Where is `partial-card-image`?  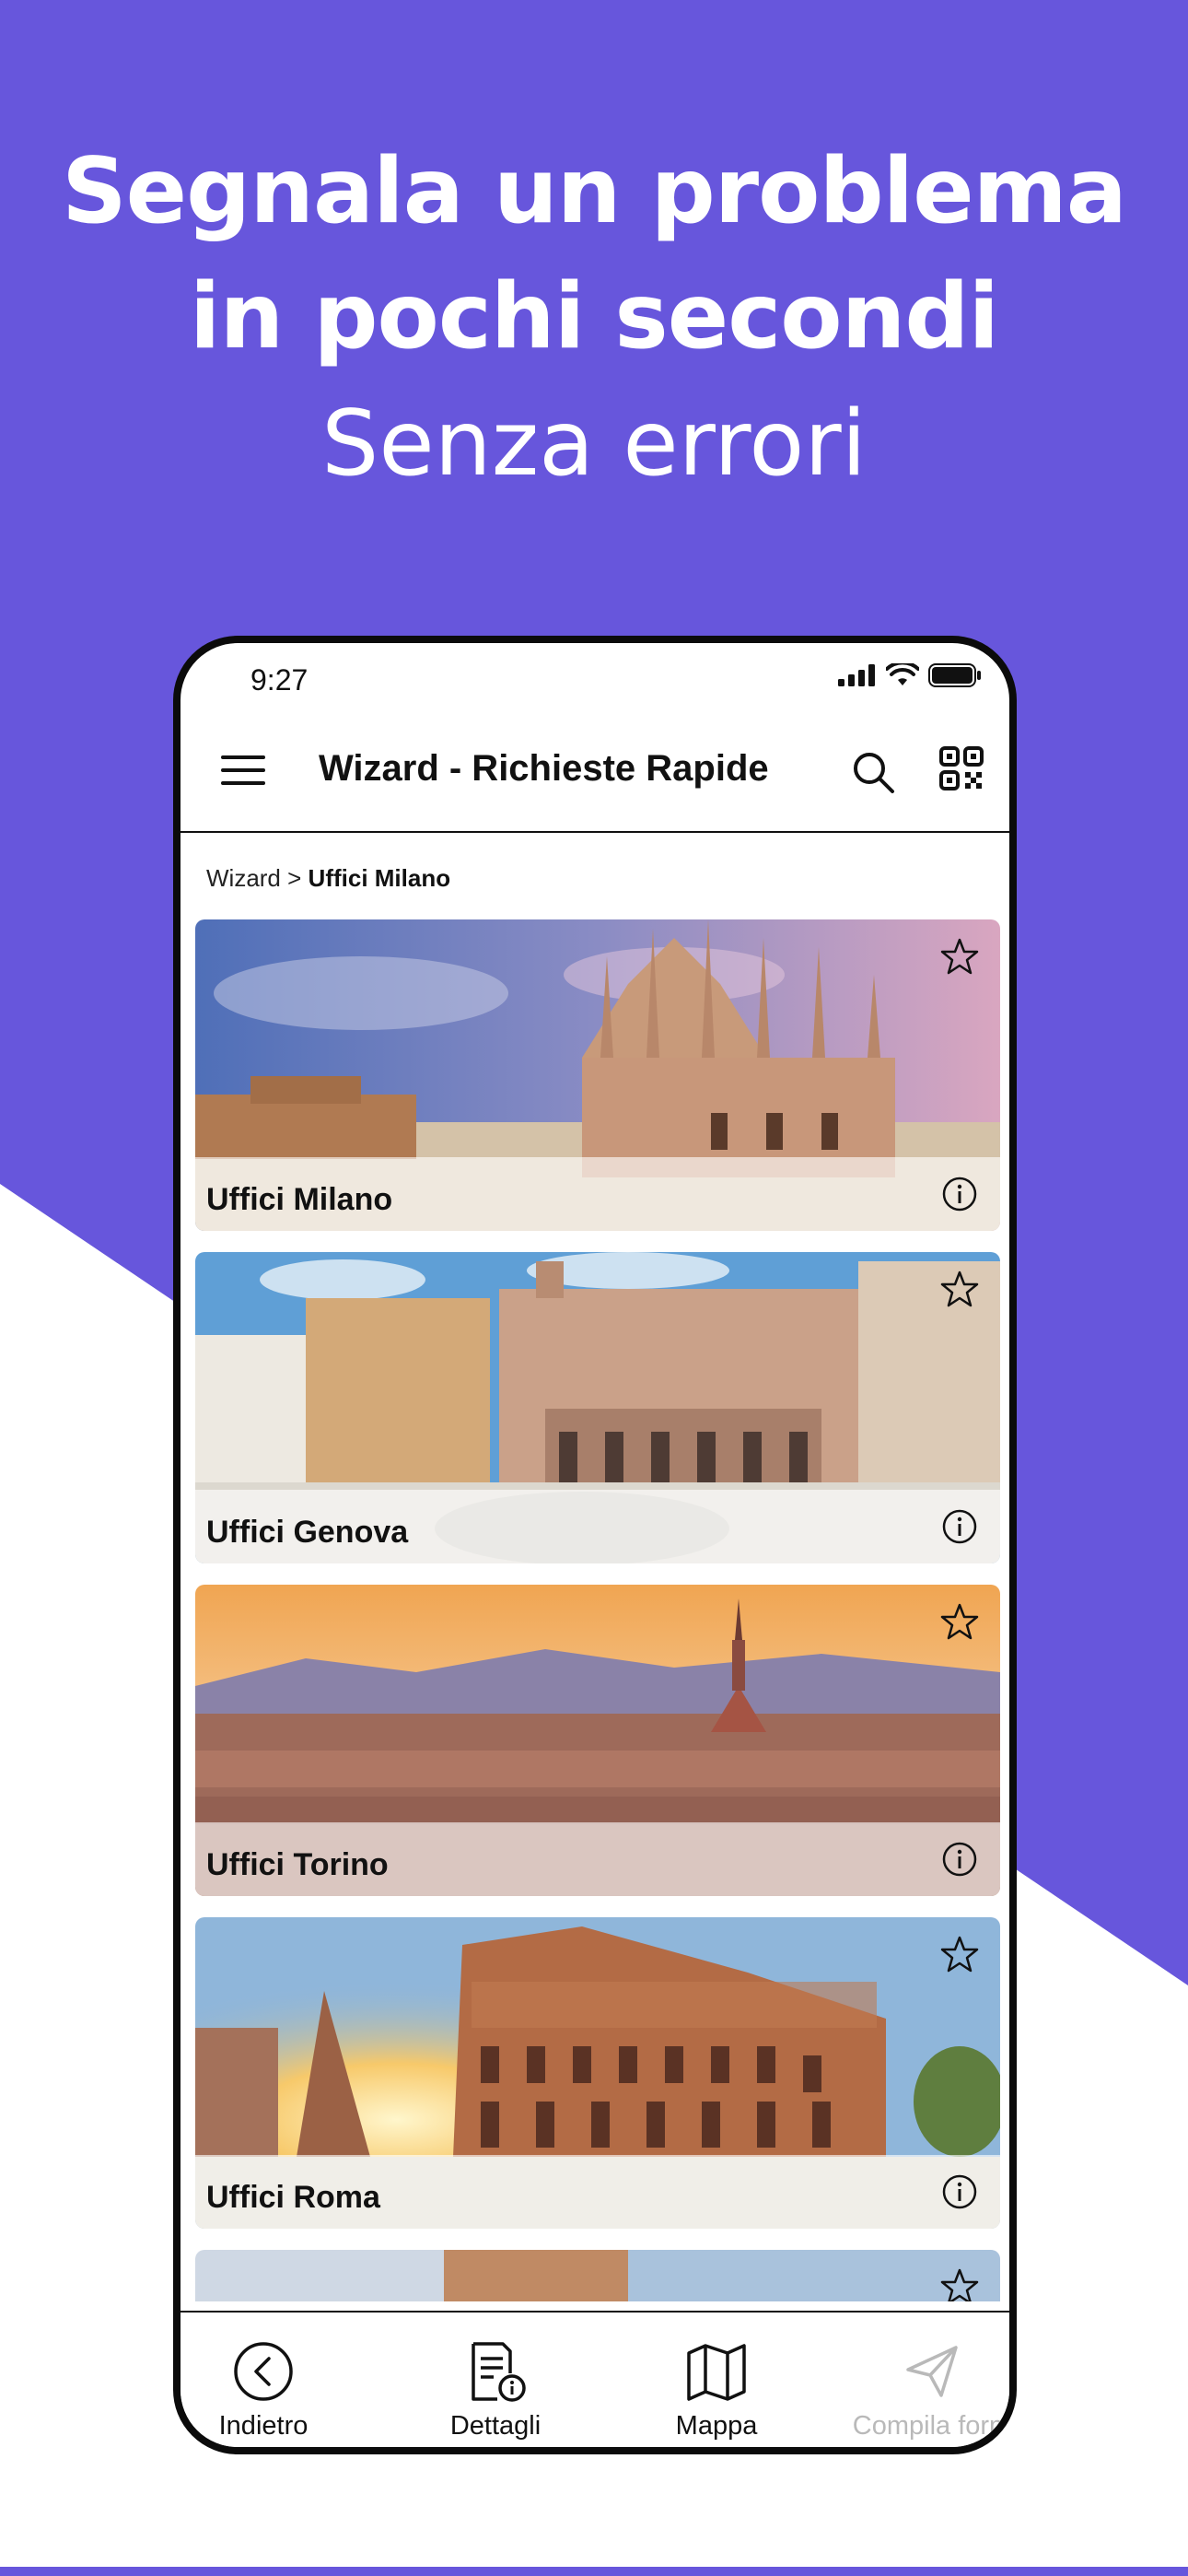 partial-card-image is located at coordinates (597, 2275).